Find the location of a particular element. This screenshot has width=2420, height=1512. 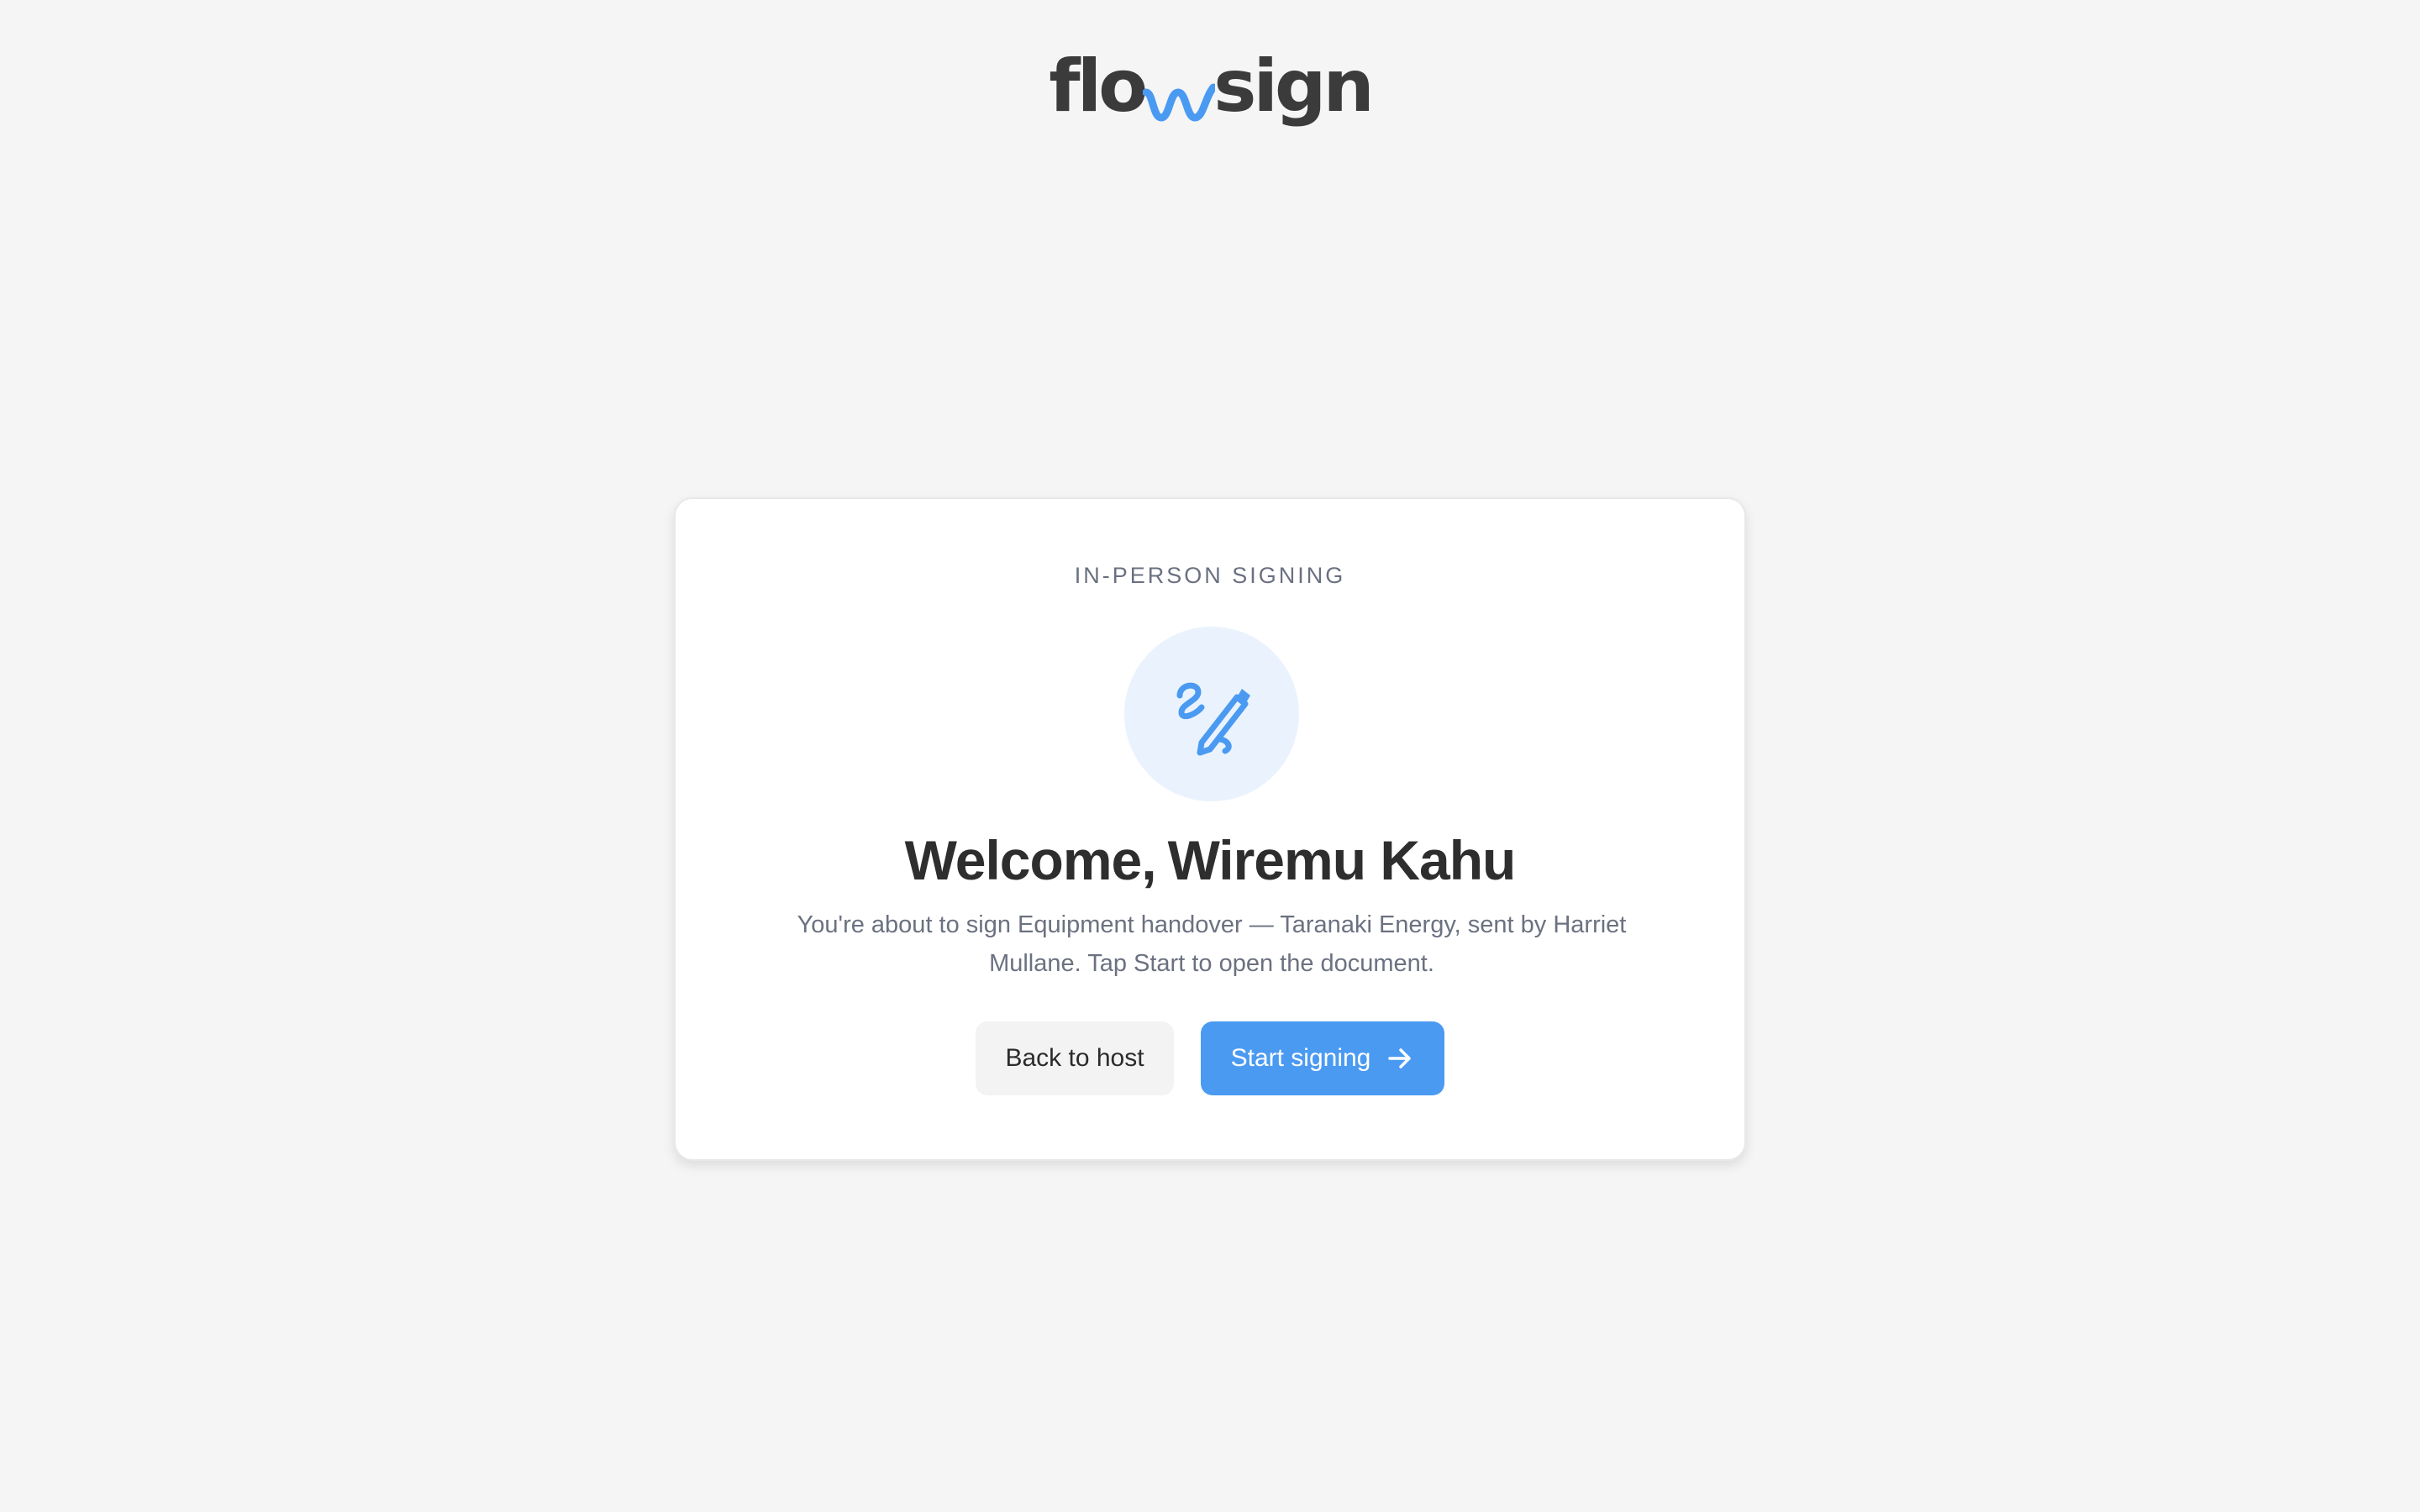

back-to-host-label: Back to host is located at coordinates (1074, 1058).